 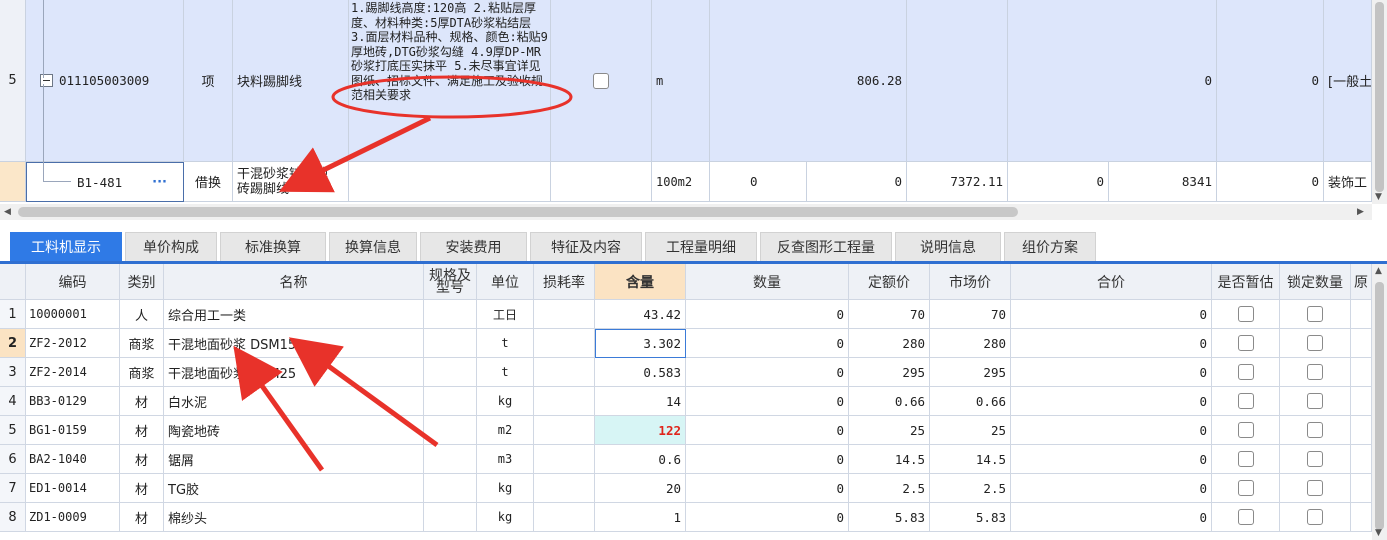 What do you see at coordinates (473, 246) in the screenshot?
I see `tab-installation-cost: 安装费用` at bounding box center [473, 246].